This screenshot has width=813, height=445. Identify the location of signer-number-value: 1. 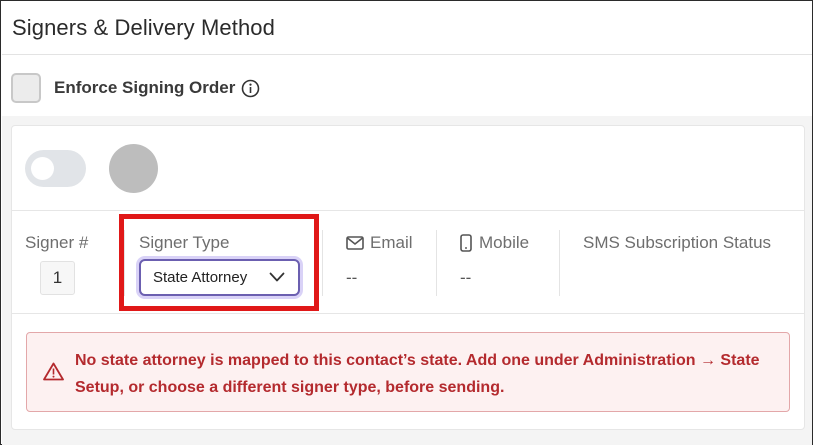
(57, 278).